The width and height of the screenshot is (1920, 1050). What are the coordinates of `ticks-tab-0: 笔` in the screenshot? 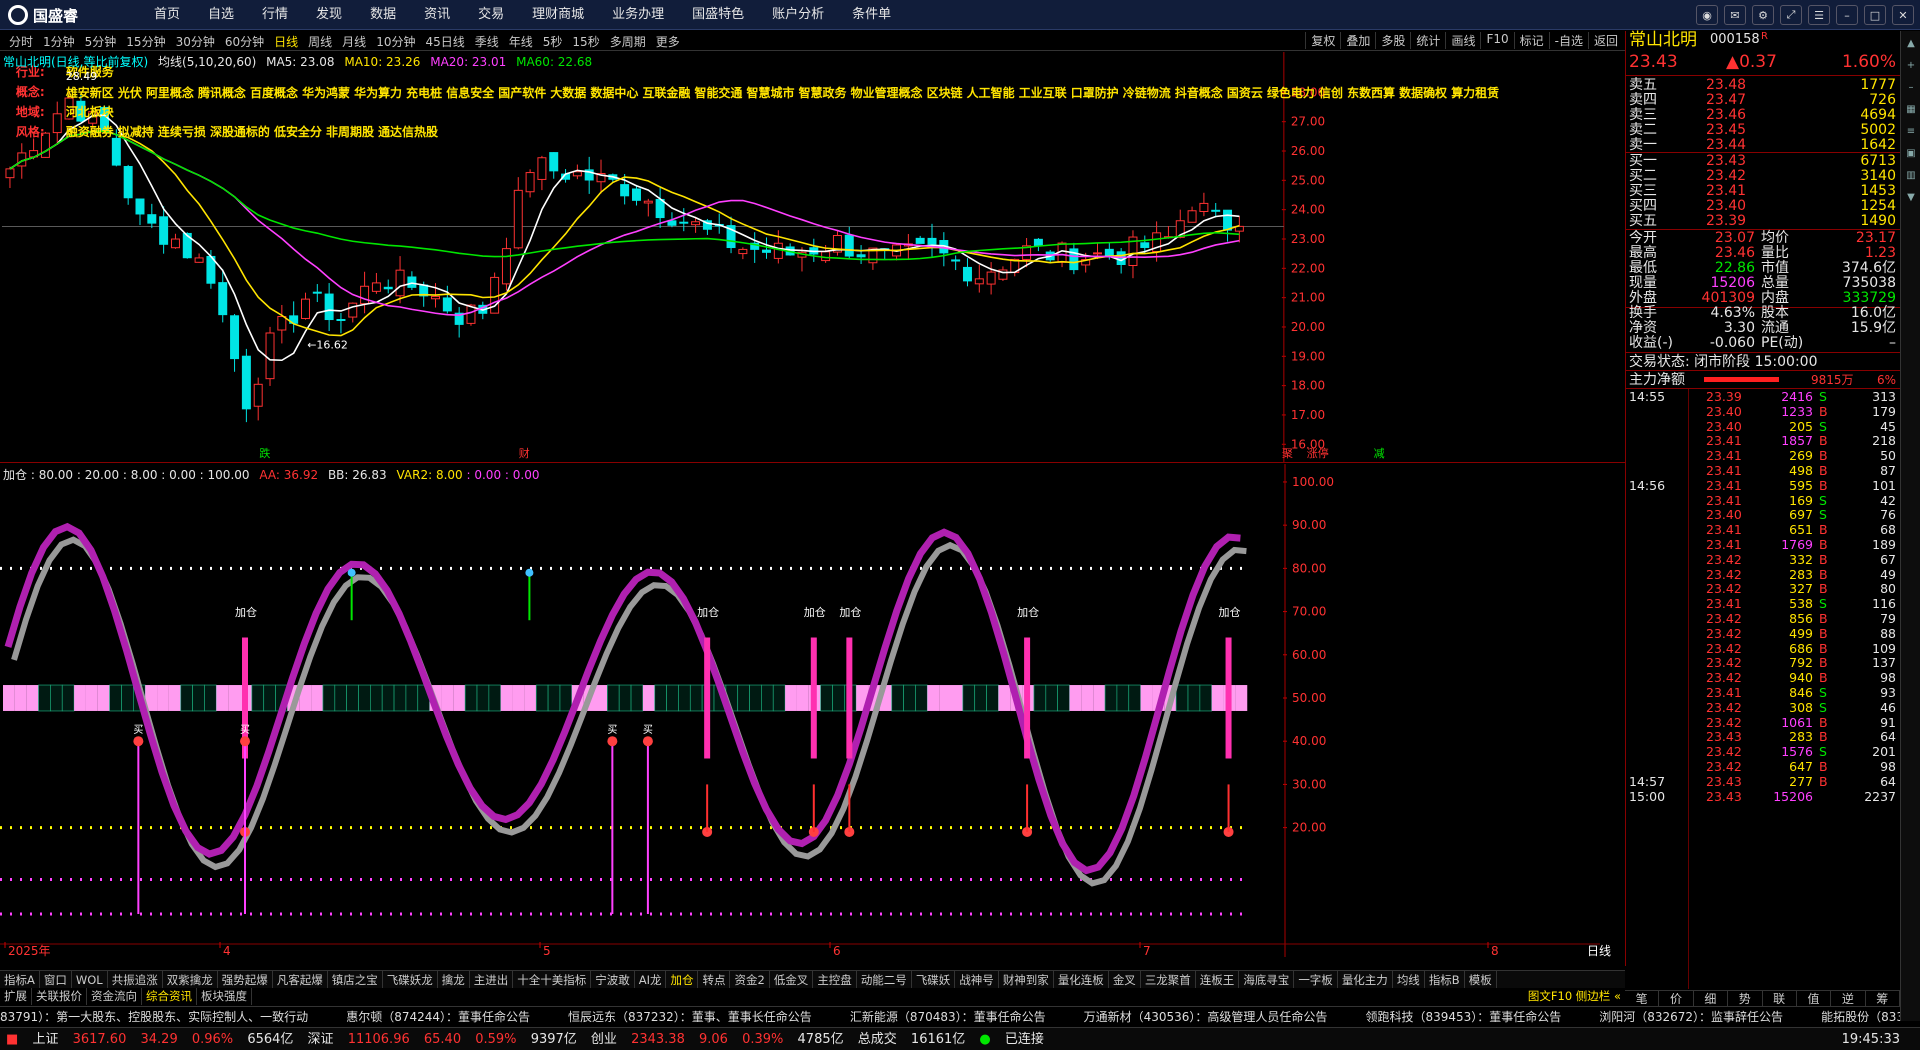 It's located at (1642, 998).